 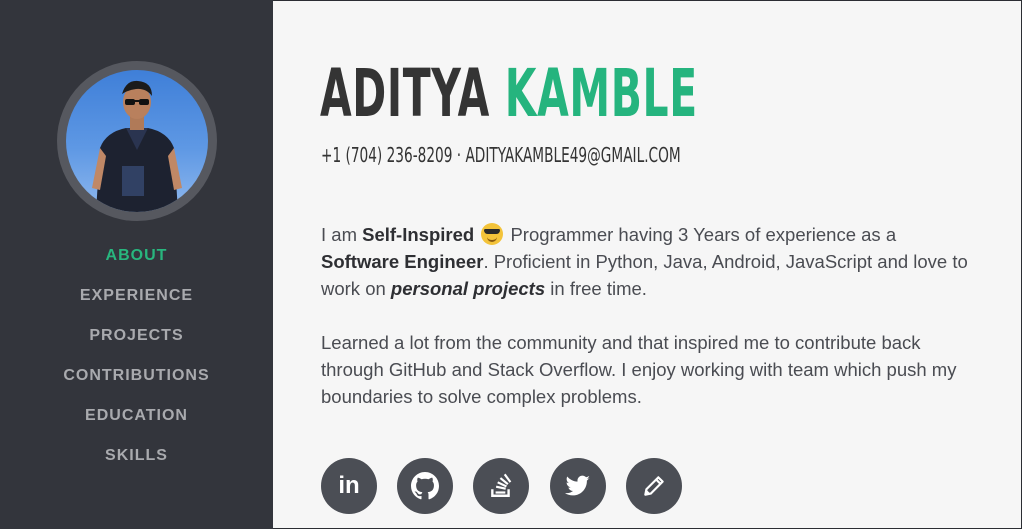 I want to click on about-highlight: Self-Inspired, so click(x=418, y=234).